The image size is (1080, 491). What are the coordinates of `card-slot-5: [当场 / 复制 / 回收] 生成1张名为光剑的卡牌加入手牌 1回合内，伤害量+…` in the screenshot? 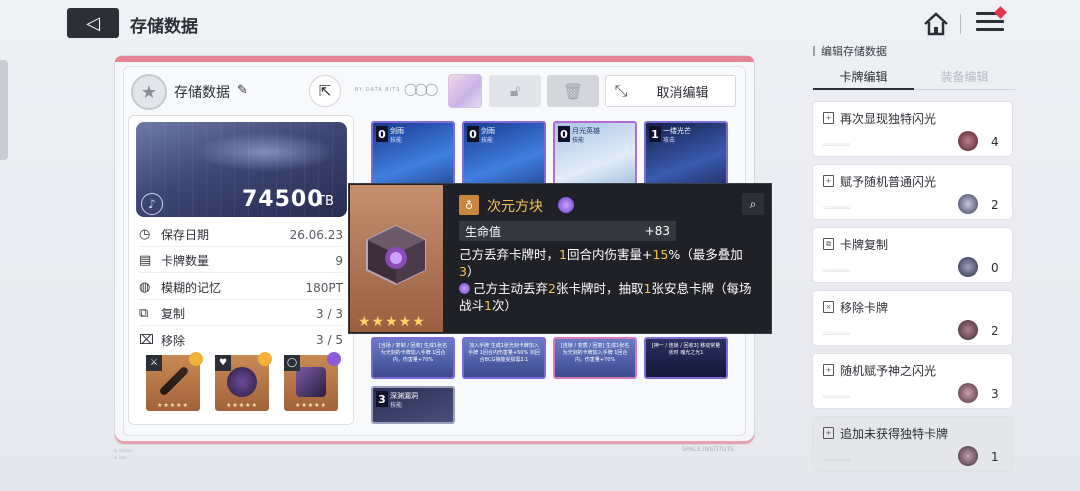 It's located at (413, 358).